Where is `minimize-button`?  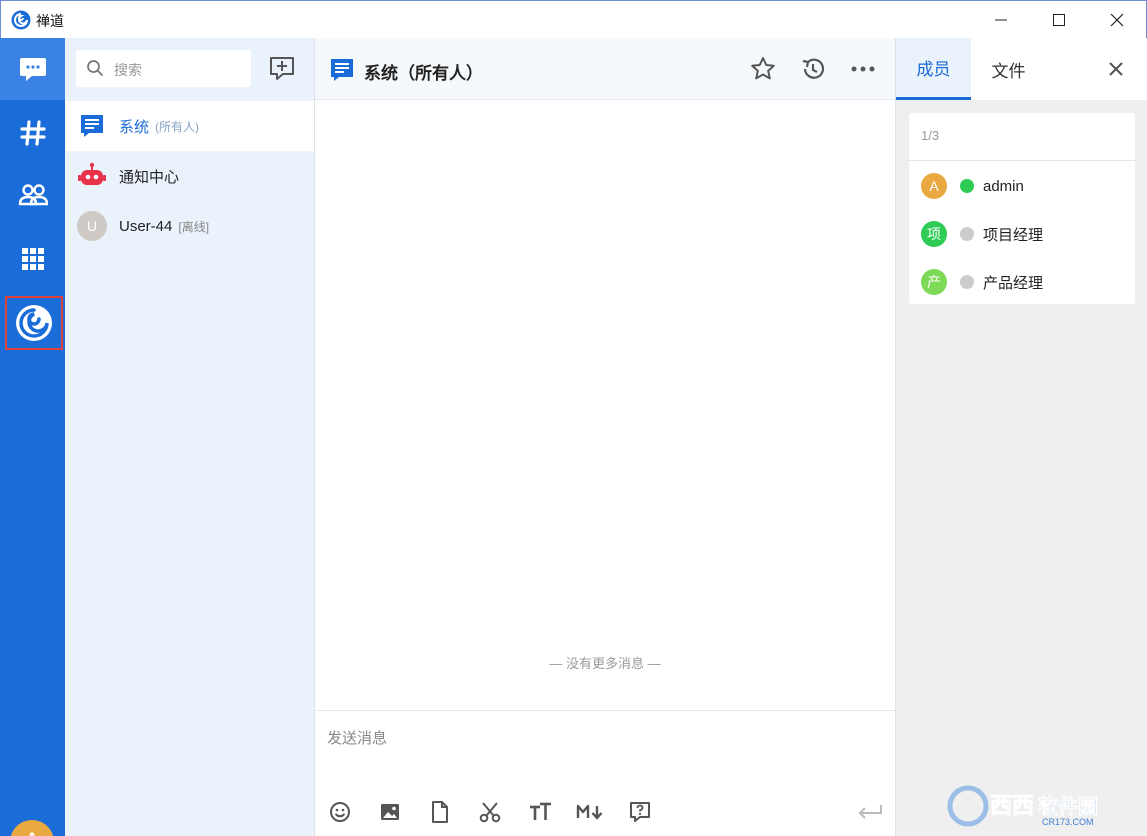
minimize-button is located at coordinates (1001, 20).